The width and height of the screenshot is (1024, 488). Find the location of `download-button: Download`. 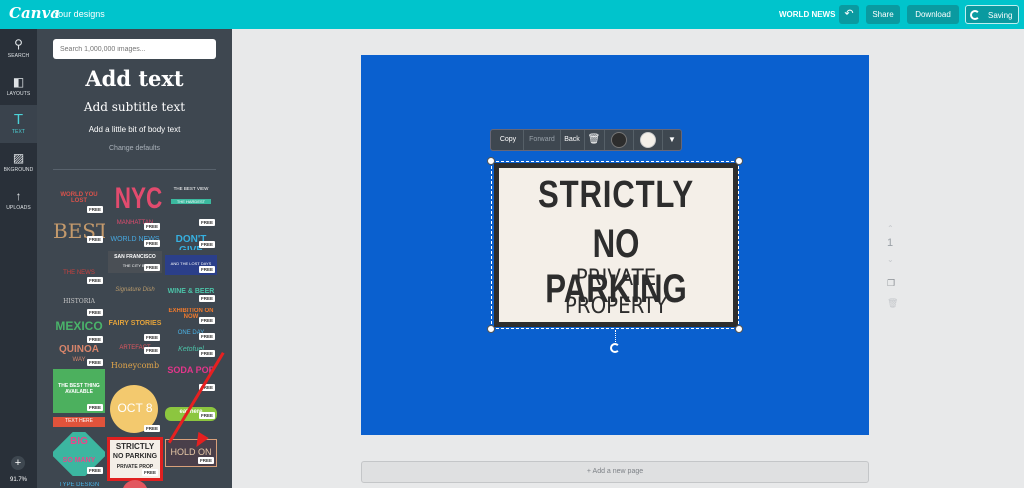

download-button: Download is located at coordinates (933, 14).